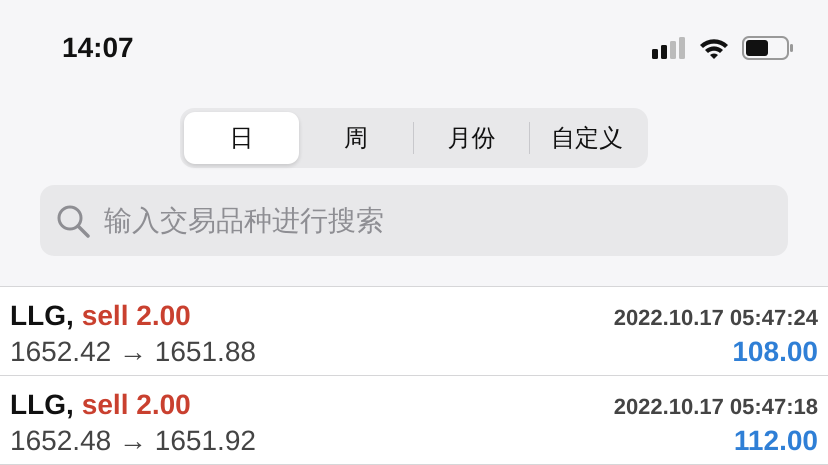  What do you see at coordinates (133, 441) in the screenshot?
I see `trade-prices: 1652.48 → 1651.92` at bounding box center [133, 441].